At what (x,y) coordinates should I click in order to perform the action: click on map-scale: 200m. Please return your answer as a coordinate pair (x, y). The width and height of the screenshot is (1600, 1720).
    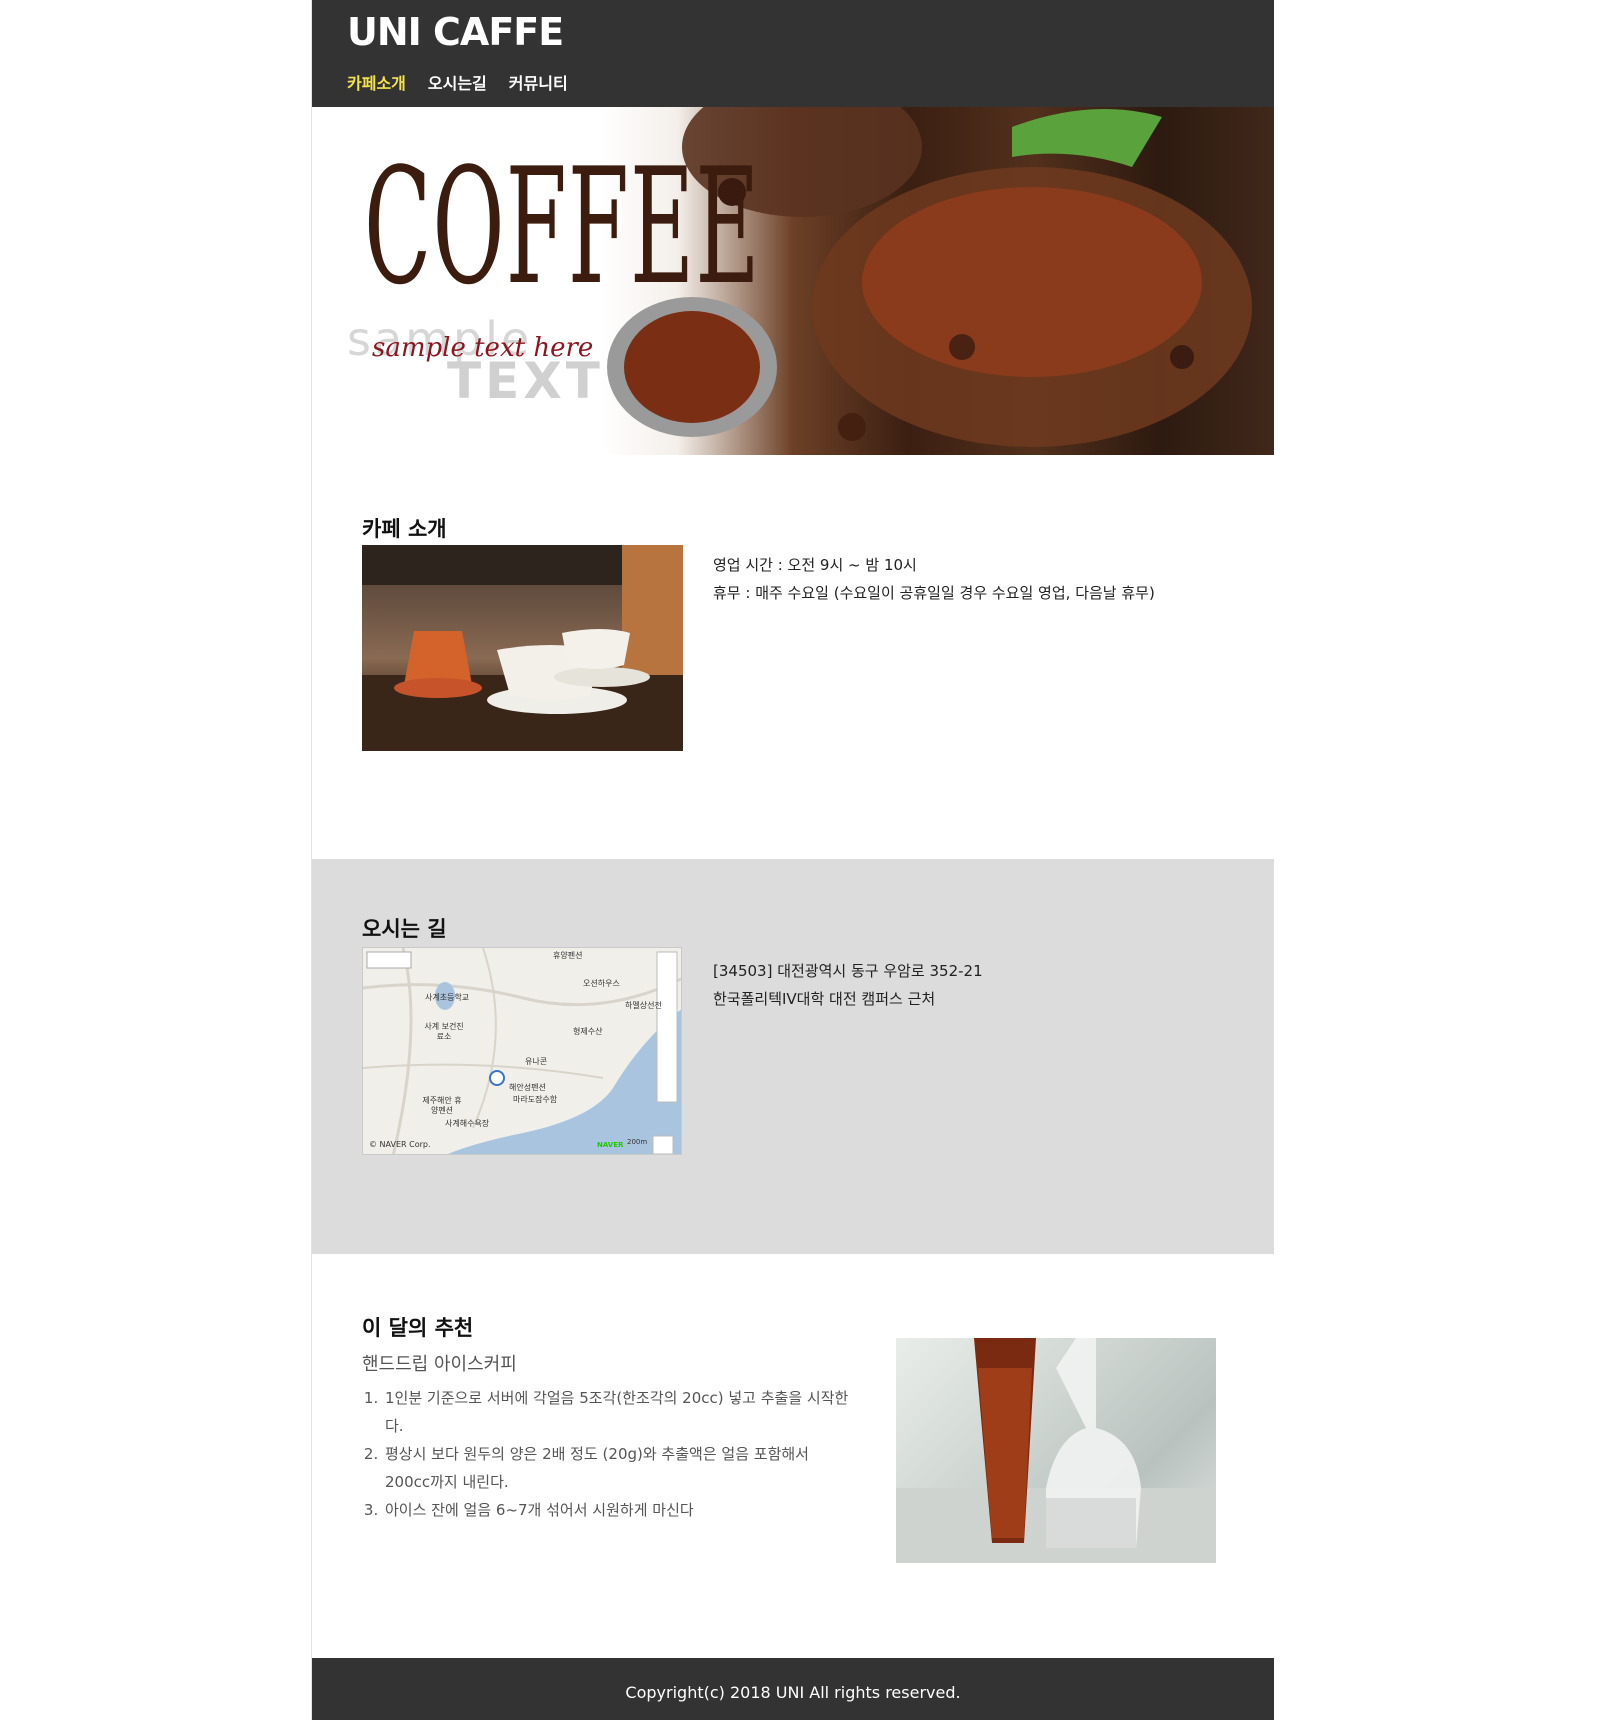
    Looking at the image, I should click on (637, 1142).